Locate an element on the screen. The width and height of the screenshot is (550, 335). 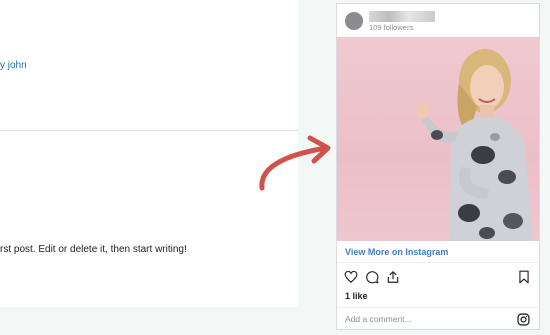
comment-icon is located at coordinates (372, 277).